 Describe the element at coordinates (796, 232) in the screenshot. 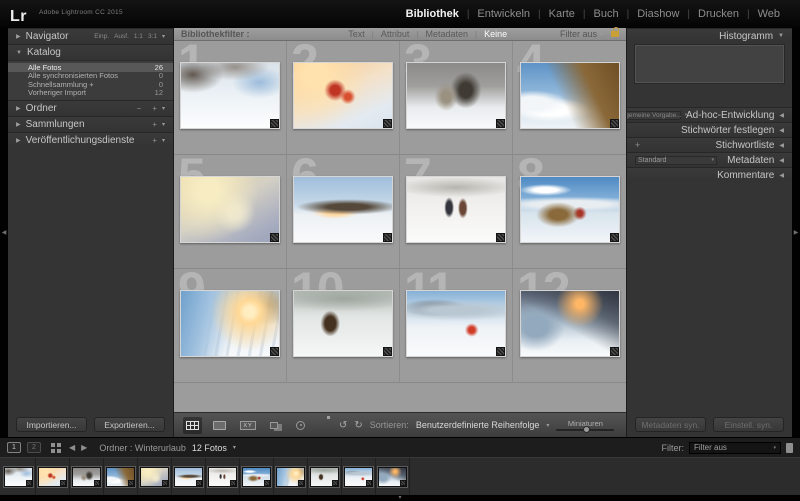

I see `right-panel-collapse-strip: ▶` at that location.